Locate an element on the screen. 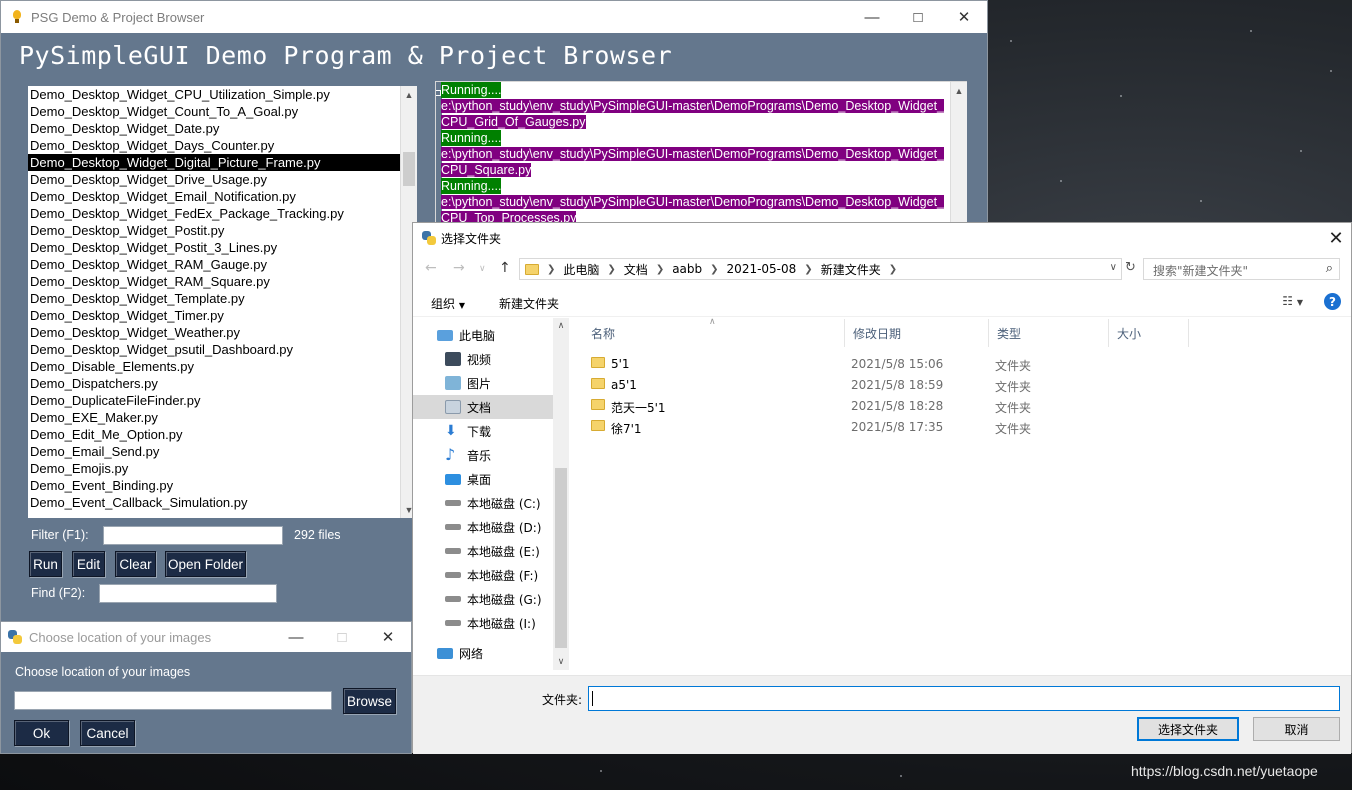  run-button: Run is located at coordinates (45, 564).